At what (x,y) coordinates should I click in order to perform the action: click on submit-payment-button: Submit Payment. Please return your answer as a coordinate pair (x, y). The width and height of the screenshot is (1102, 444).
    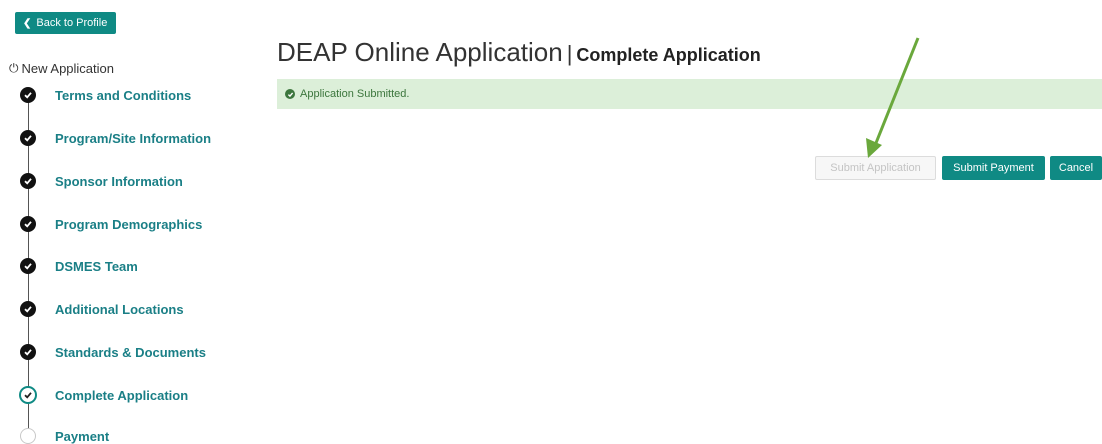
    Looking at the image, I should click on (993, 168).